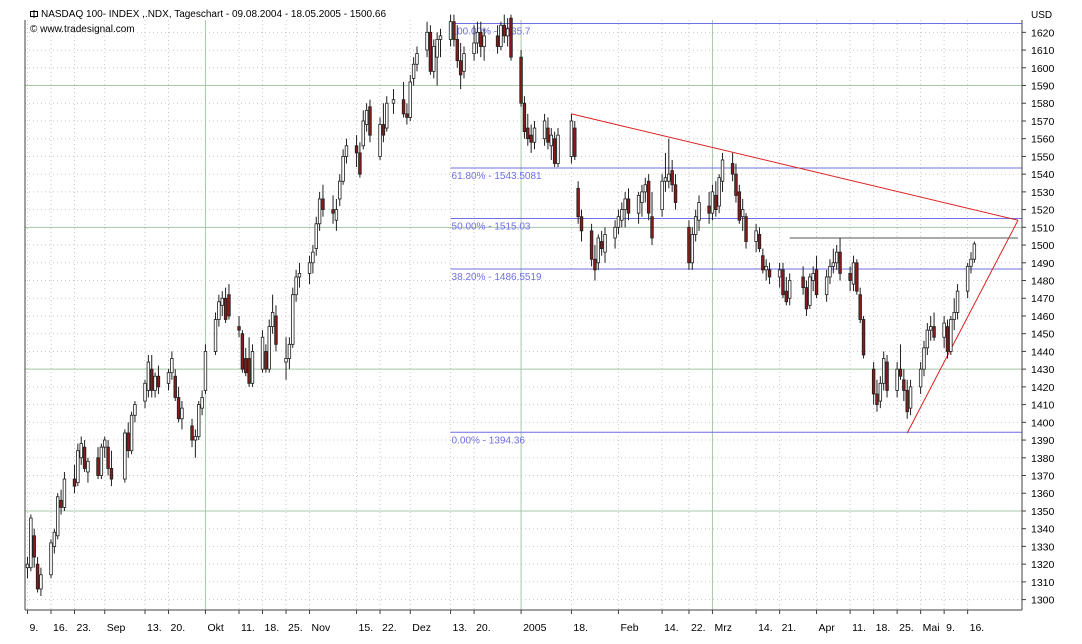  Describe the element at coordinates (723, 628) in the screenshot. I see `x-tick-label: Mrz` at that location.